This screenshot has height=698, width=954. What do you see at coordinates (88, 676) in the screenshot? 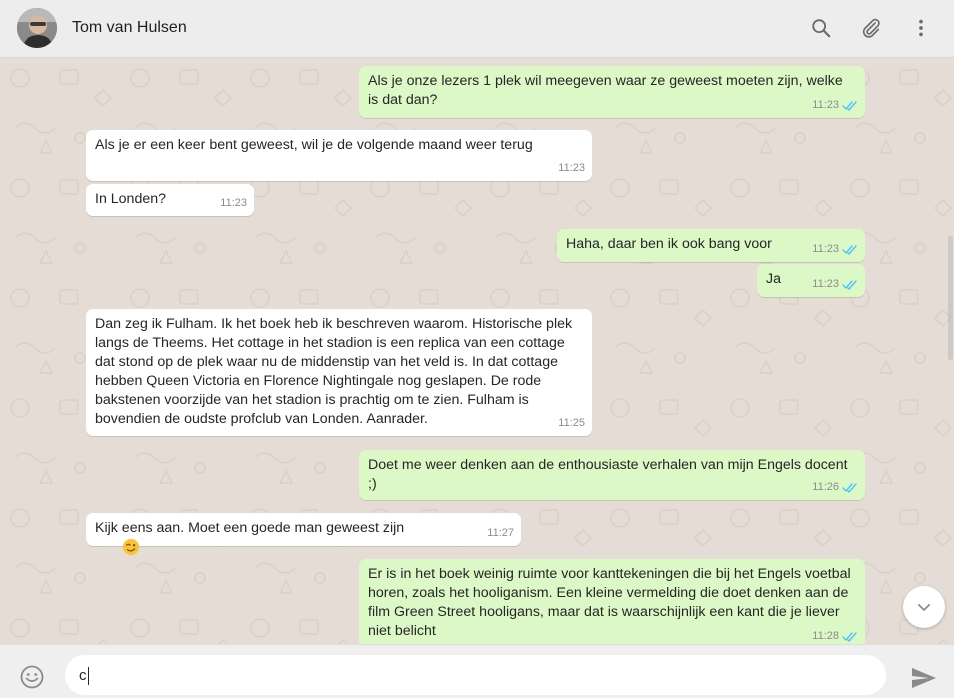
I see `text-caret` at bounding box center [88, 676].